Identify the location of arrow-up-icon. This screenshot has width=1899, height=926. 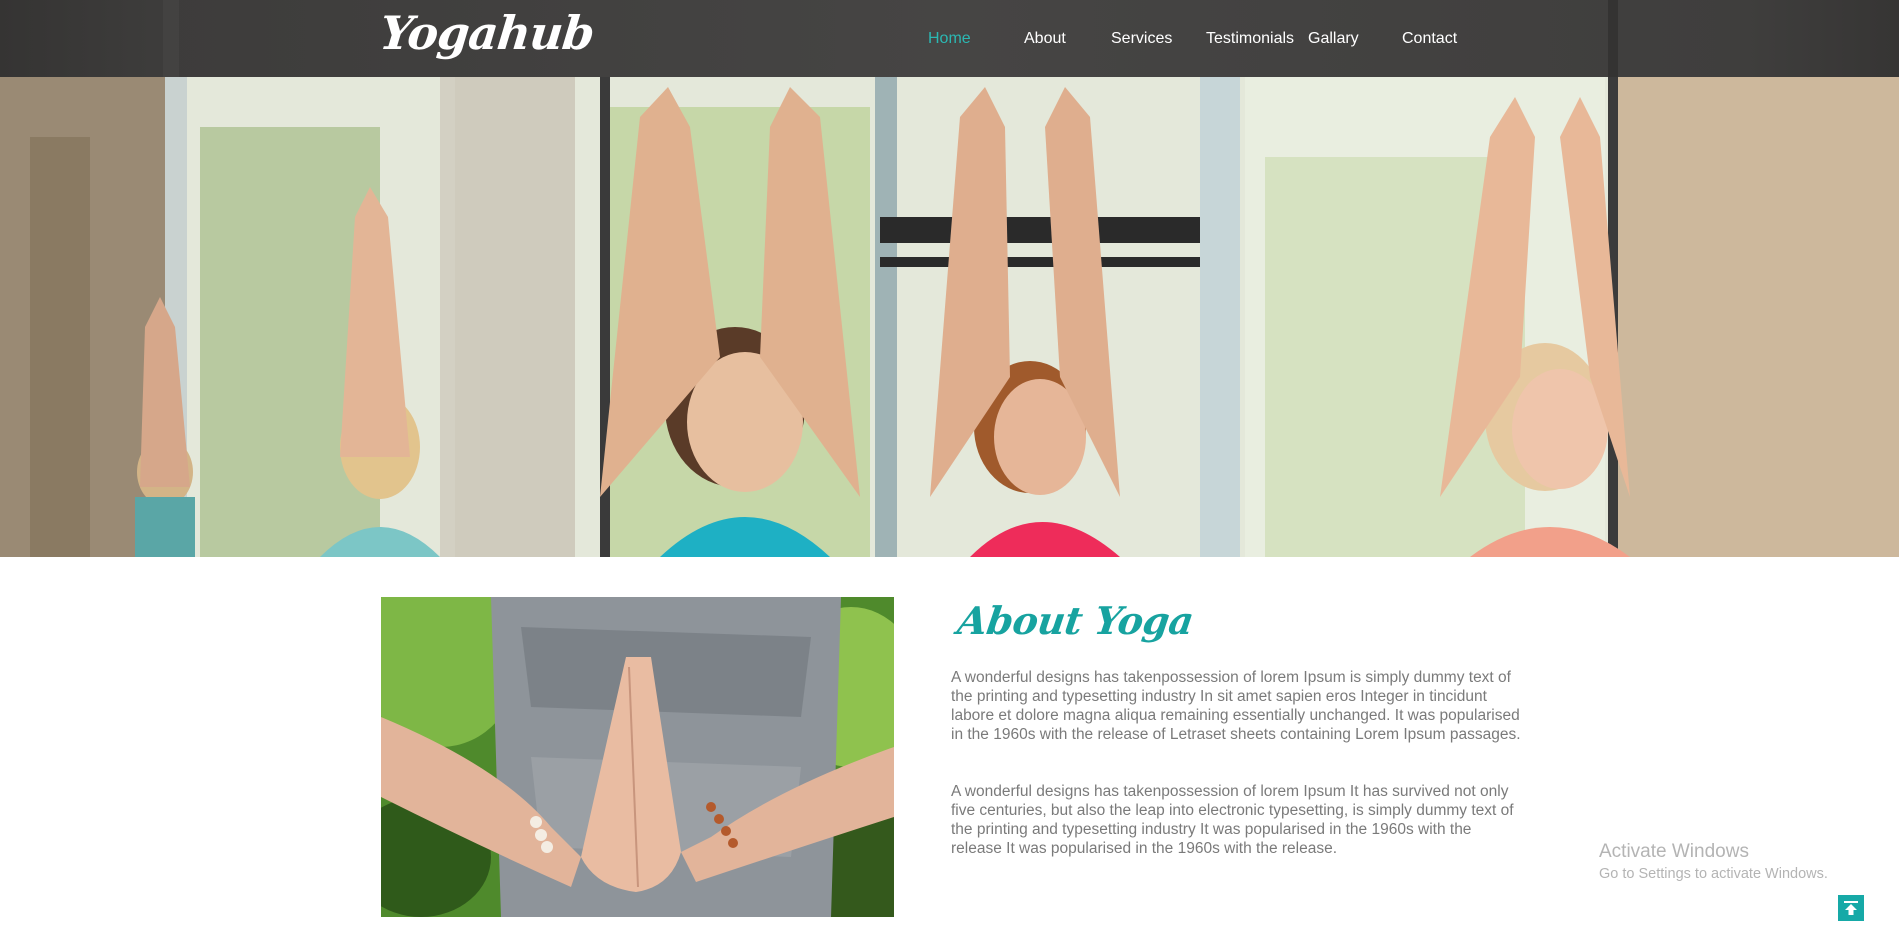
(1851, 908).